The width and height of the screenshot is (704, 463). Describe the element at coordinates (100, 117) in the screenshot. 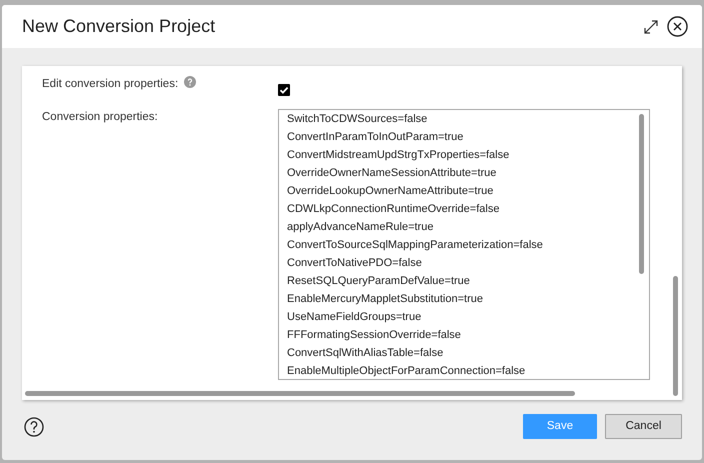

I see `field-label: Conversion properties:` at that location.